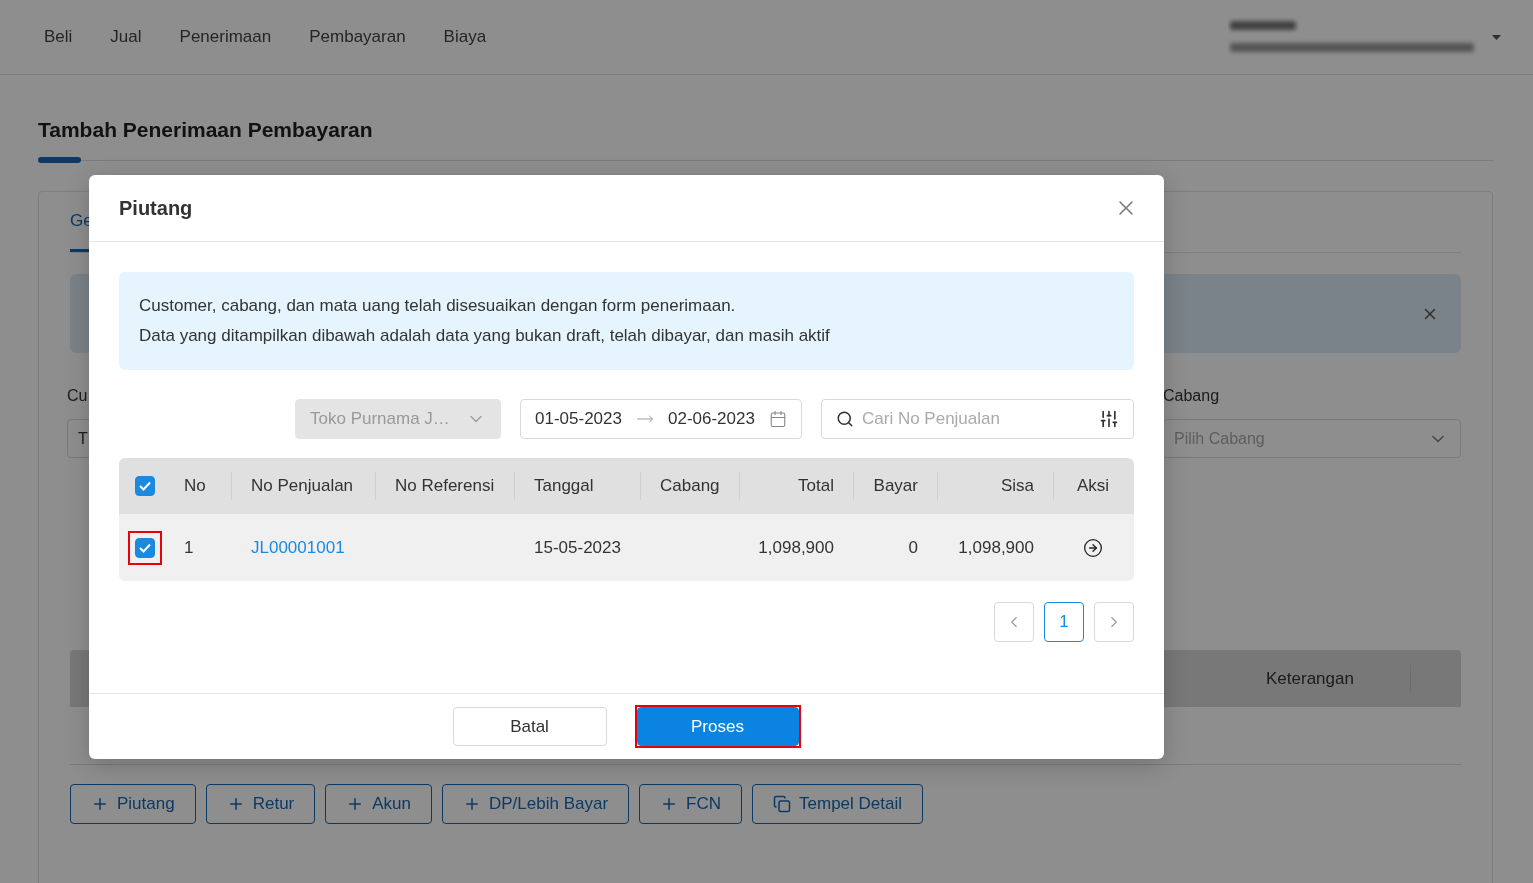 The height and width of the screenshot is (883, 1533). What do you see at coordinates (58, 37) in the screenshot?
I see `nav-item: Beli` at bounding box center [58, 37].